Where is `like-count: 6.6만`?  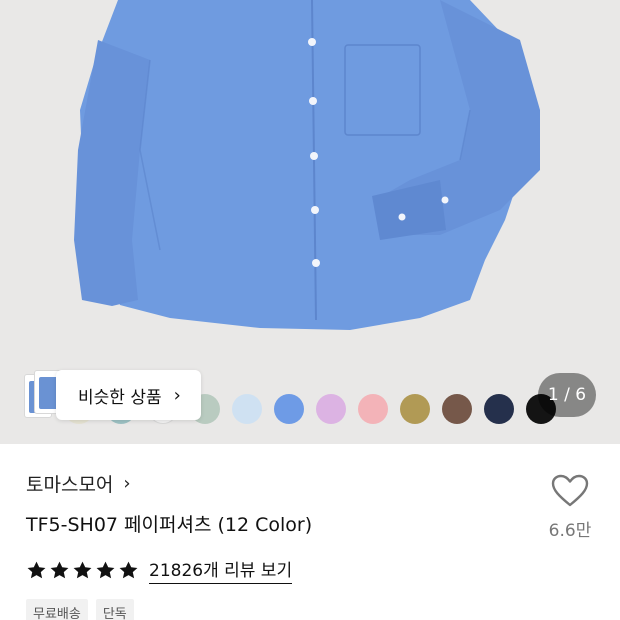
like-count: 6.6만 is located at coordinates (570, 531).